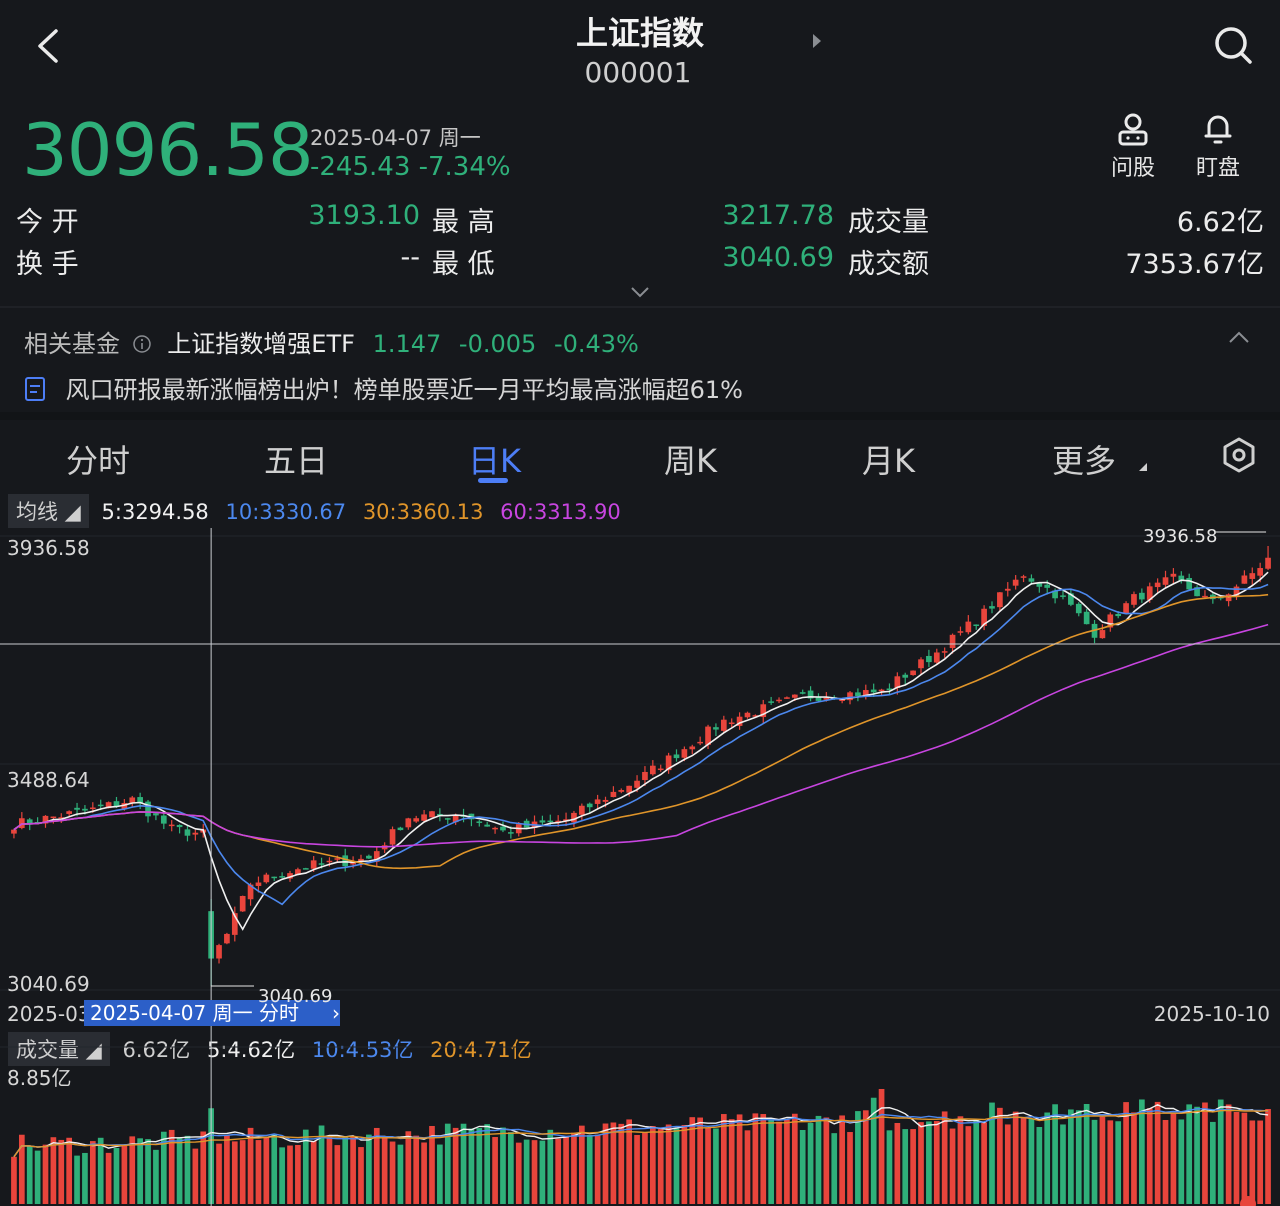 This screenshot has height=1206, width=1280. What do you see at coordinates (640, 292) in the screenshot?
I see `expand-chevron-icon` at bounding box center [640, 292].